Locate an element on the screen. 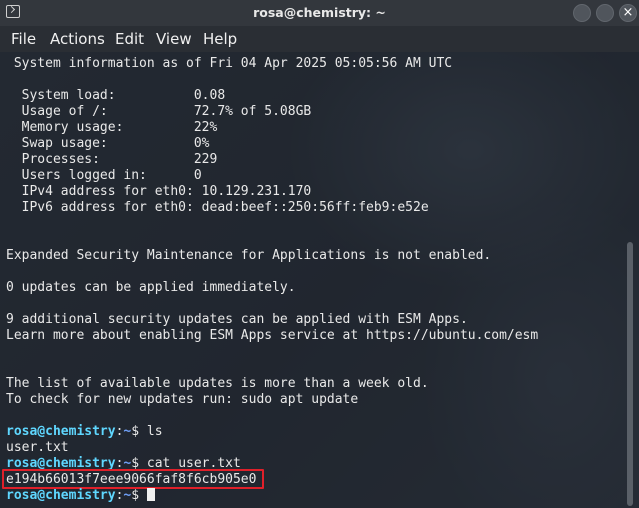 This screenshot has height=508, width=639. updates-now: 0 updates can be applied immediately. is located at coordinates (151, 287).